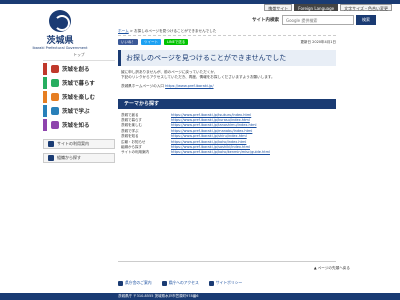  Describe the element at coordinates (51, 144) in the screenshot. I see `guide-icon` at that location.